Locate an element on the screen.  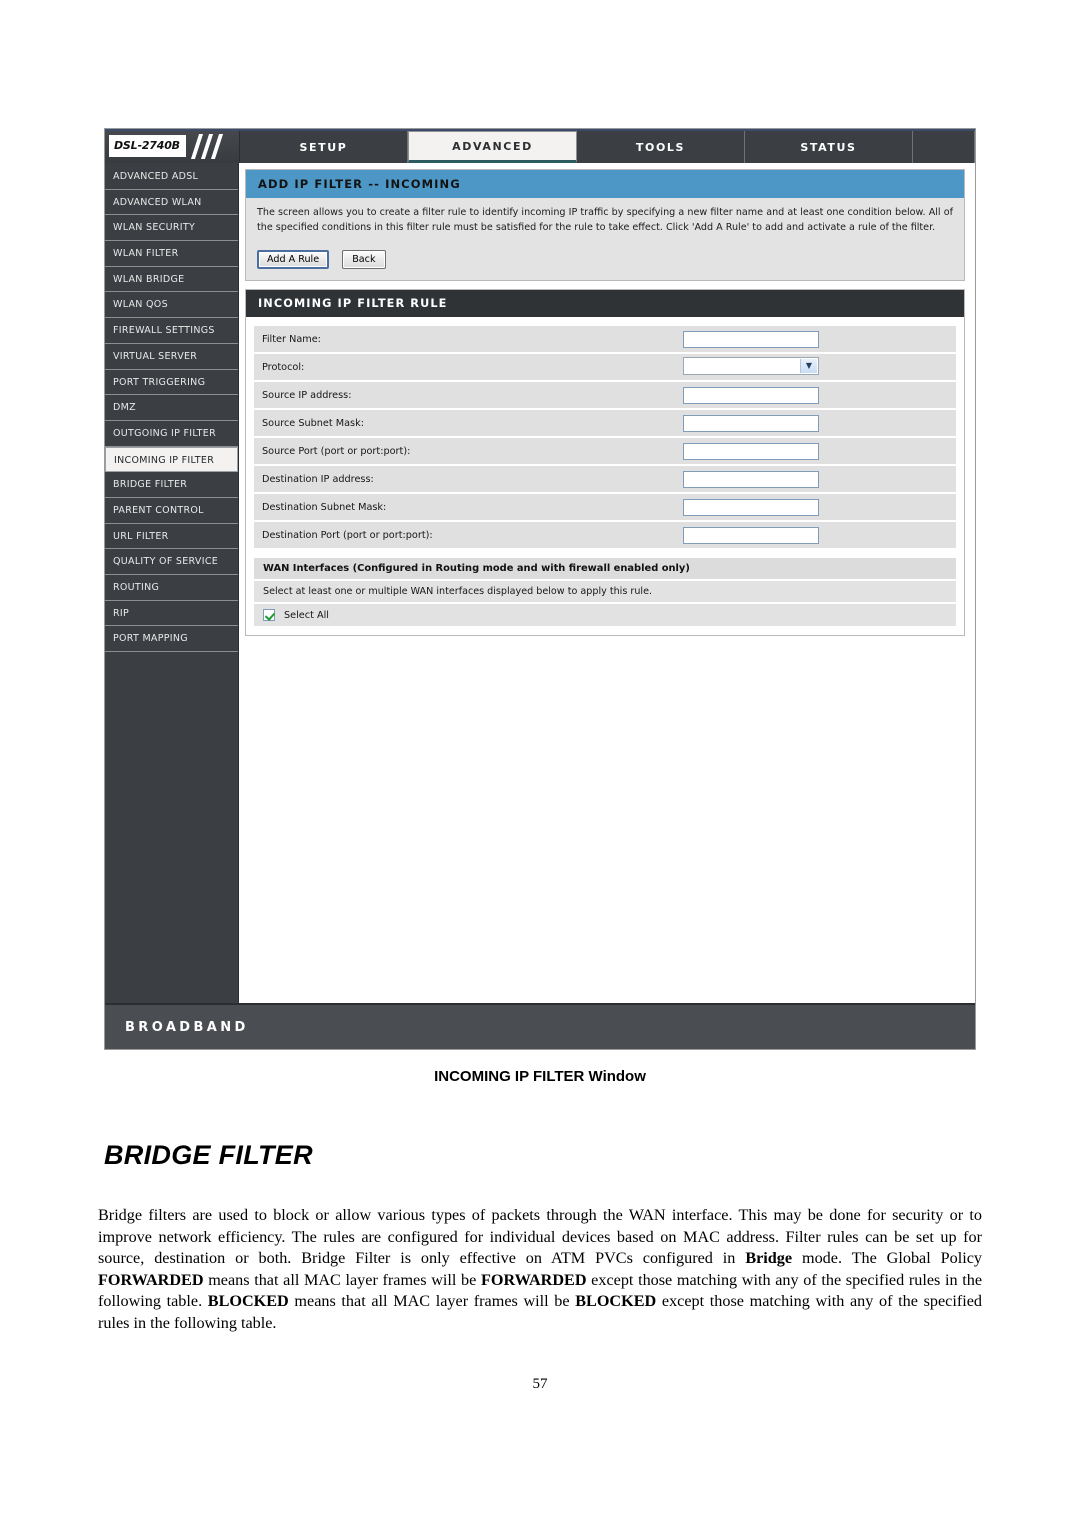
label-filter-name: Filter Name: is located at coordinates (465, 339).